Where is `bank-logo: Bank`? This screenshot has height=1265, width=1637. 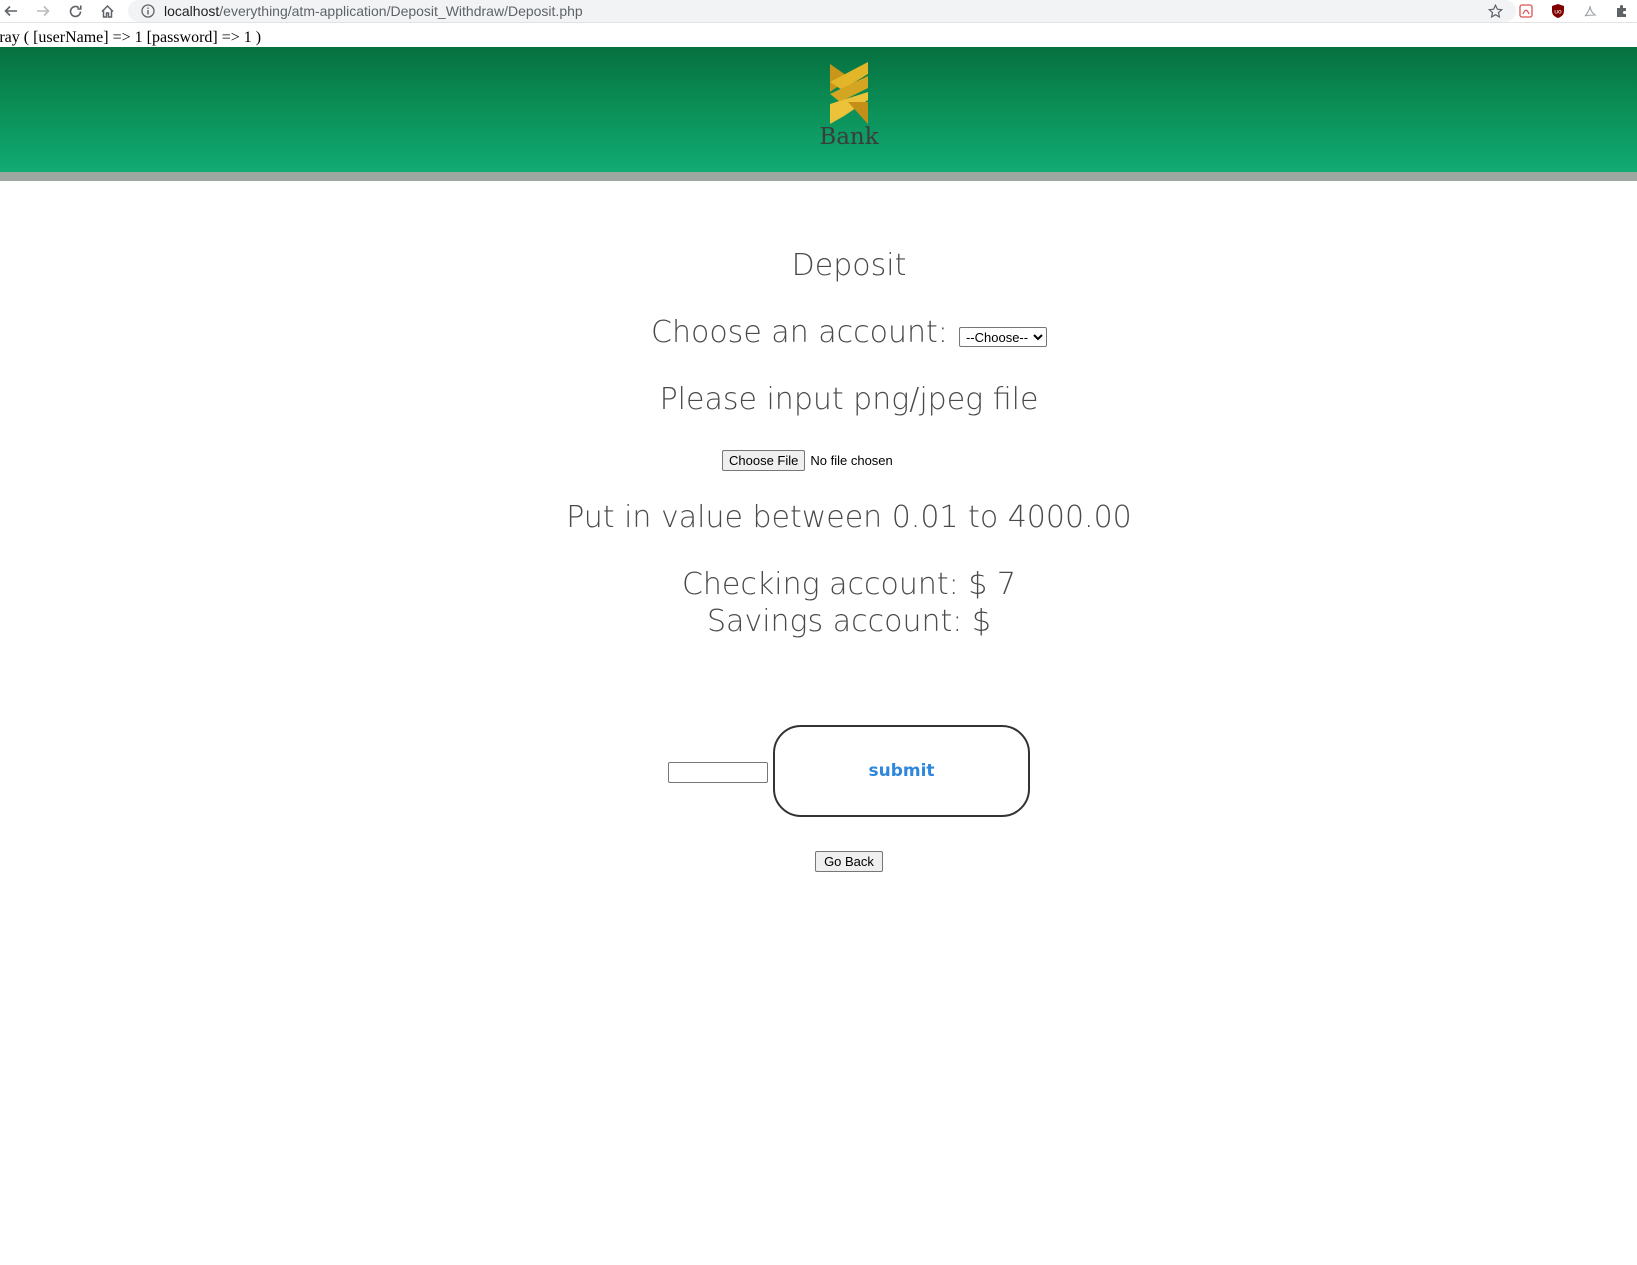
bank-logo: Bank is located at coordinates (849, 105).